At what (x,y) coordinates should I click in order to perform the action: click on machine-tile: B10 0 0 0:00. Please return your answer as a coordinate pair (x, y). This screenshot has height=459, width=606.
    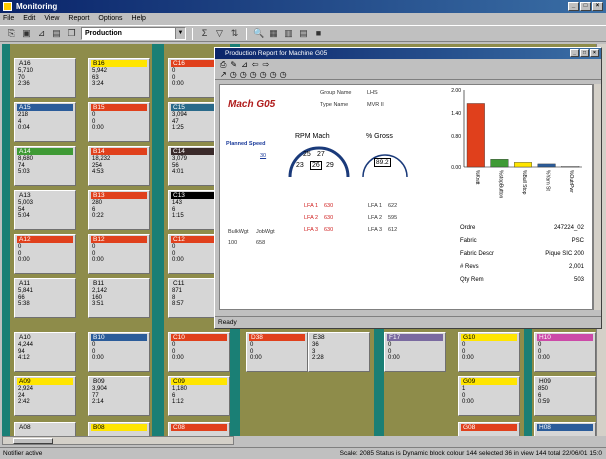
    Looking at the image, I should click on (119, 352).